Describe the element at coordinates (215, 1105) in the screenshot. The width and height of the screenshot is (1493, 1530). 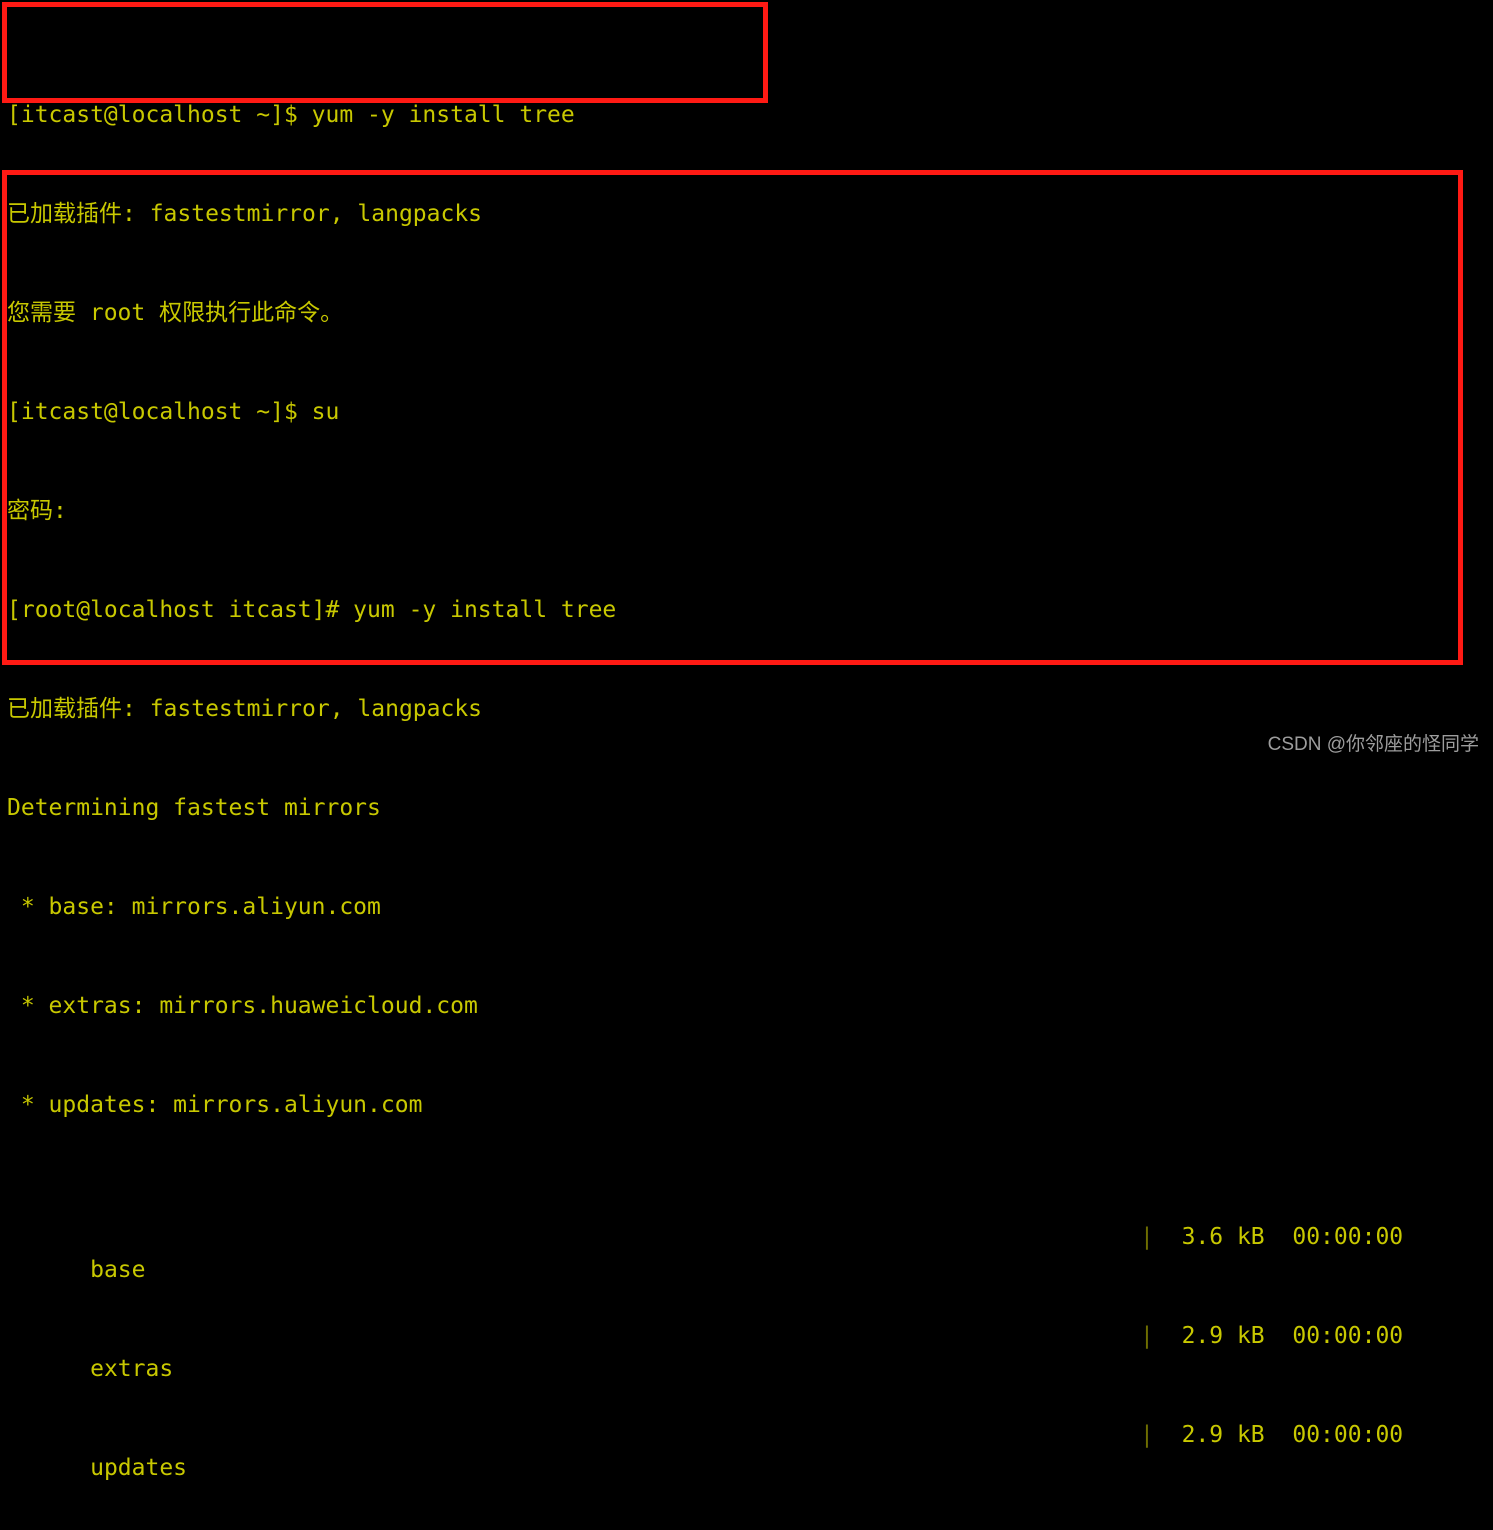
I see `terminal-line-mirror-updates: * updates: mirrors.aliyun.com` at that location.